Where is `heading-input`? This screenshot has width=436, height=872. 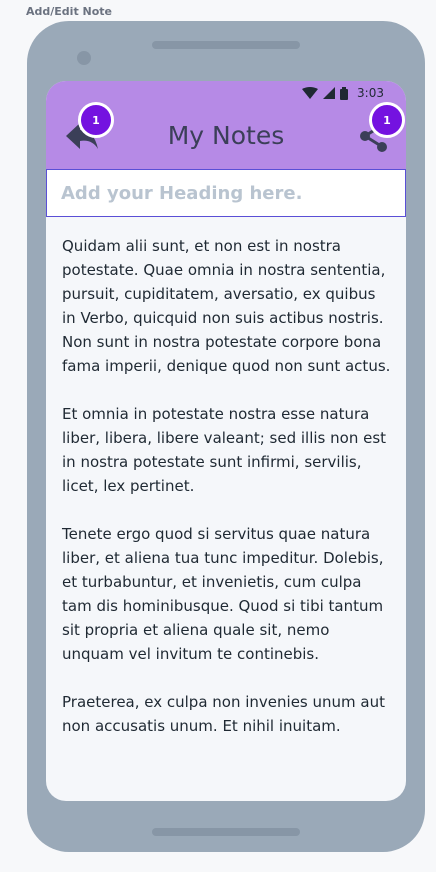 heading-input is located at coordinates (226, 193).